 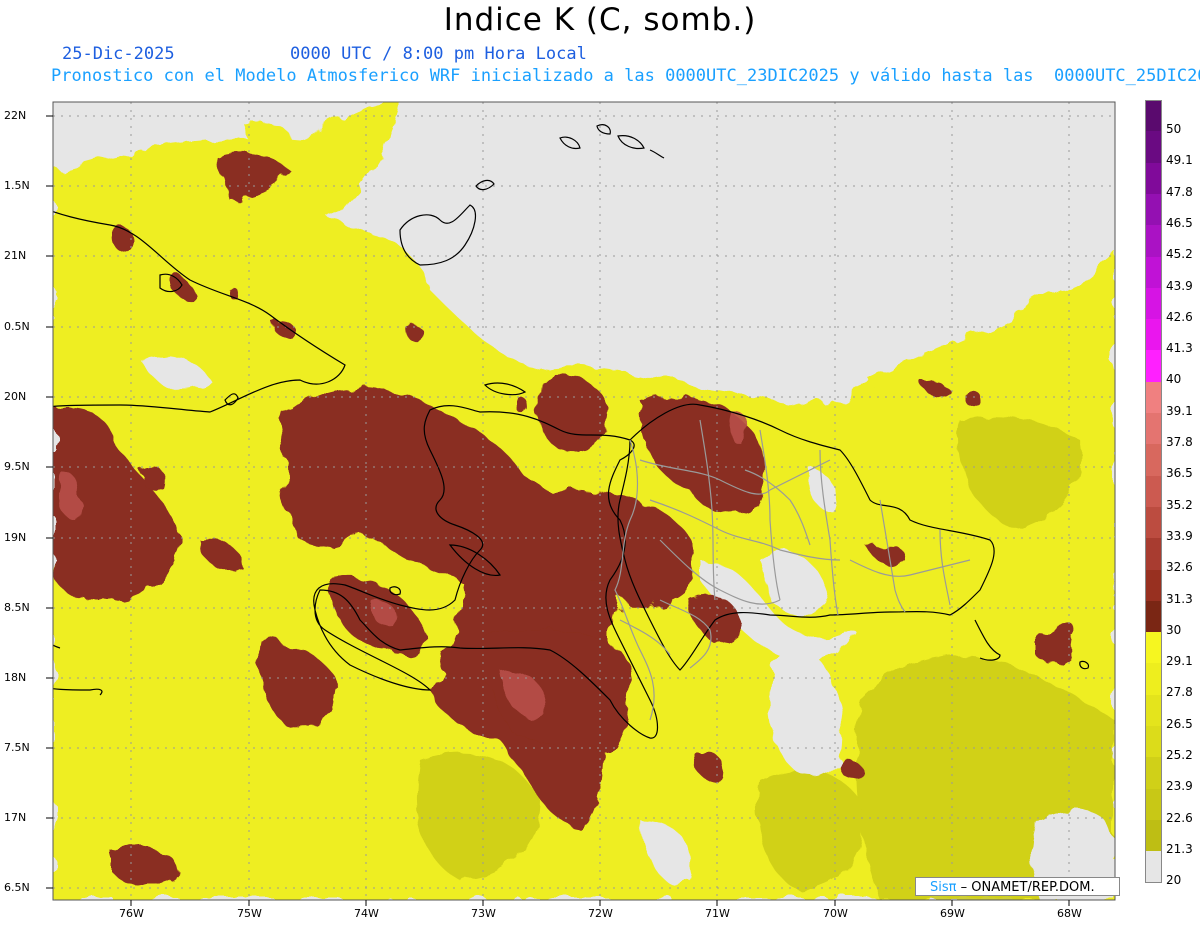 I want to click on lon-label: 74W, so click(x=366, y=913).